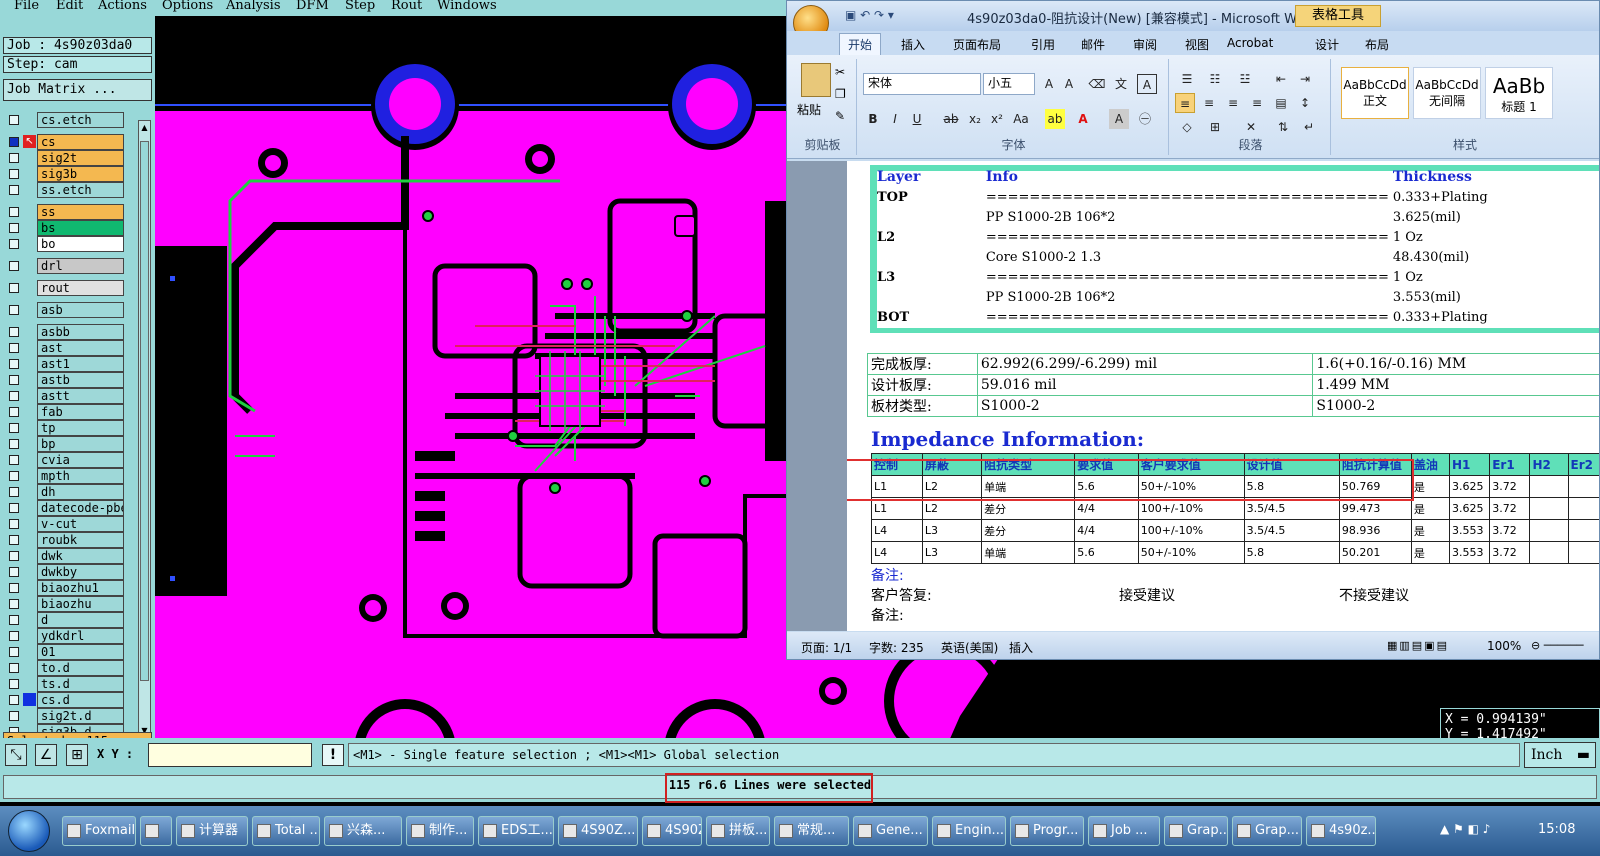 This screenshot has height=856, width=1600. I want to click on layer-name: ts.d, so click(80, 684).